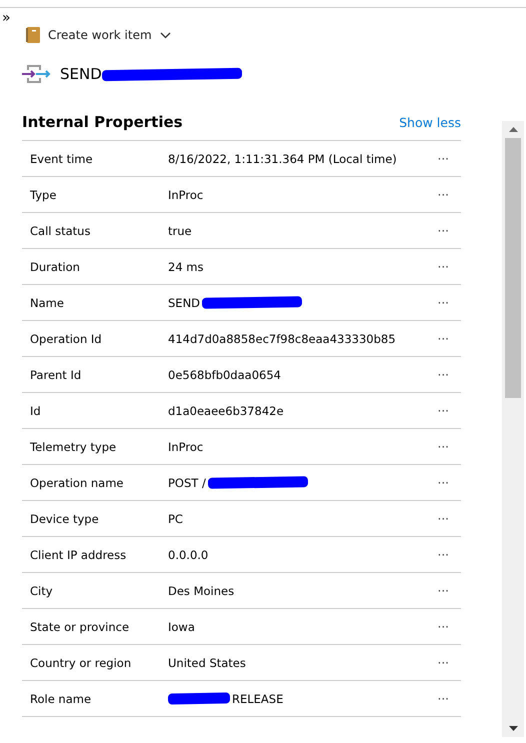 This screenshot has width=526, height=743. Describe the element at coordinates (98, 35) in the screenshot. I see `create-work-item-button: Create work item` at that location.